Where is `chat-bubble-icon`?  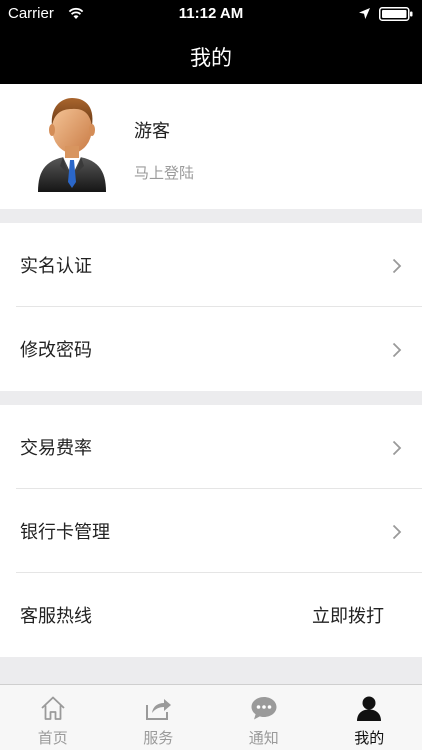
chat-bubble-icon is located at coordinates (264, 708).